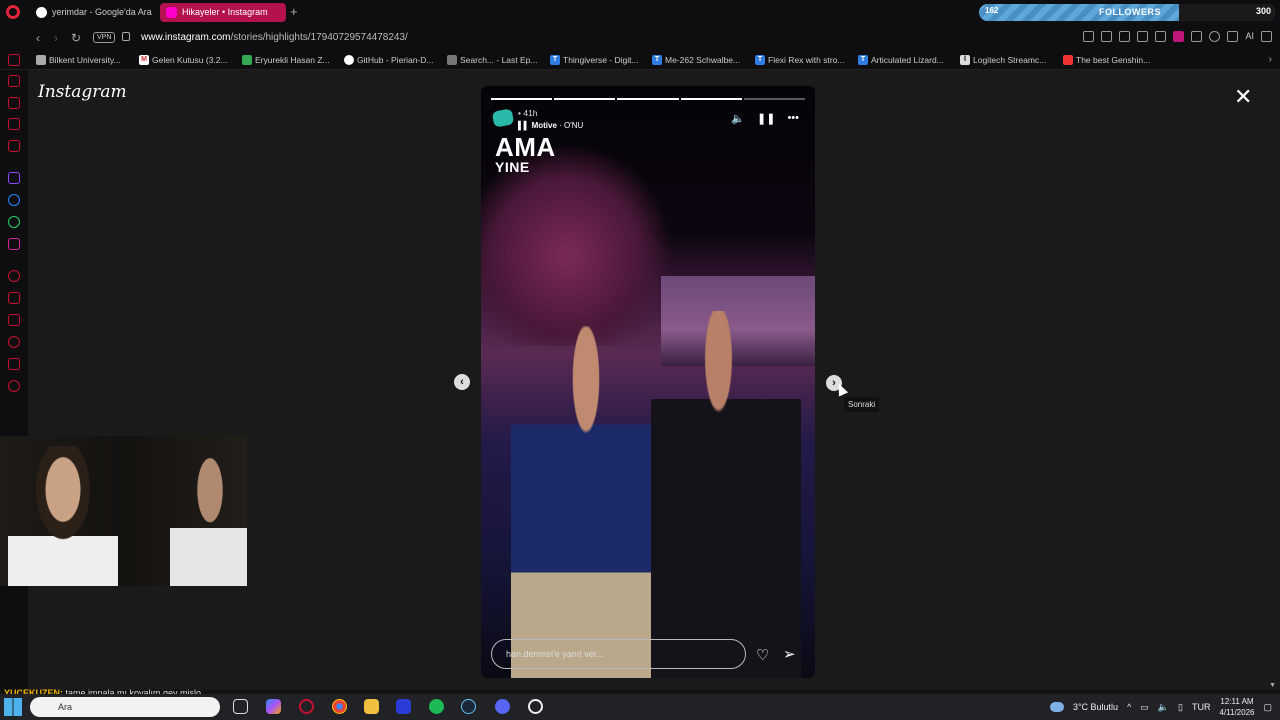  What do you see at coordinates (502, 706) in the screenshot?
I see `discord-icon` at bounding box center [502, 706].